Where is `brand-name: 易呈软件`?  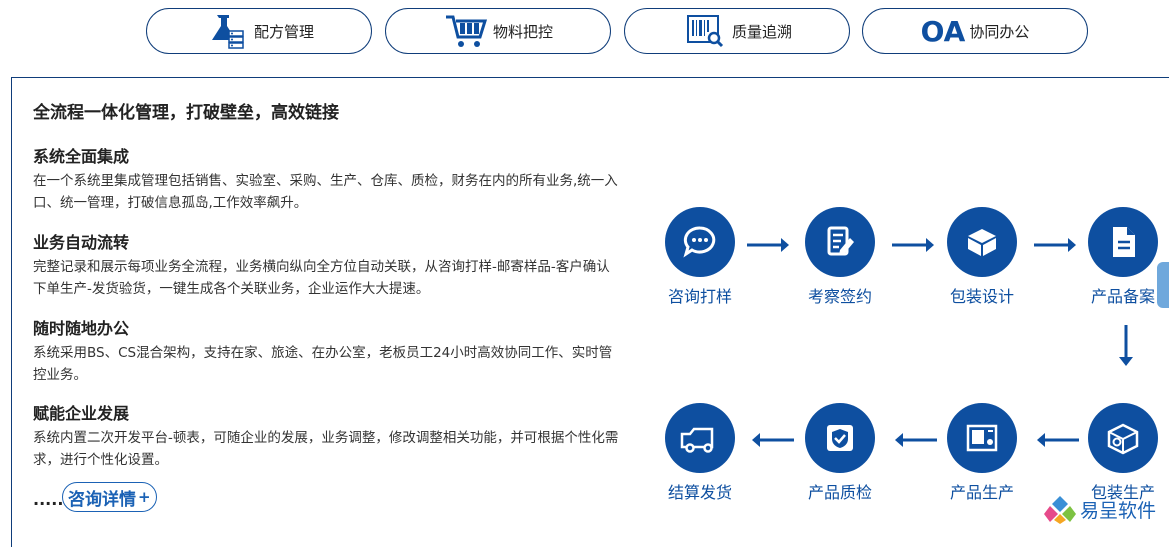 brand-name: 易呈软件 is located at coordinates (1118, 510).